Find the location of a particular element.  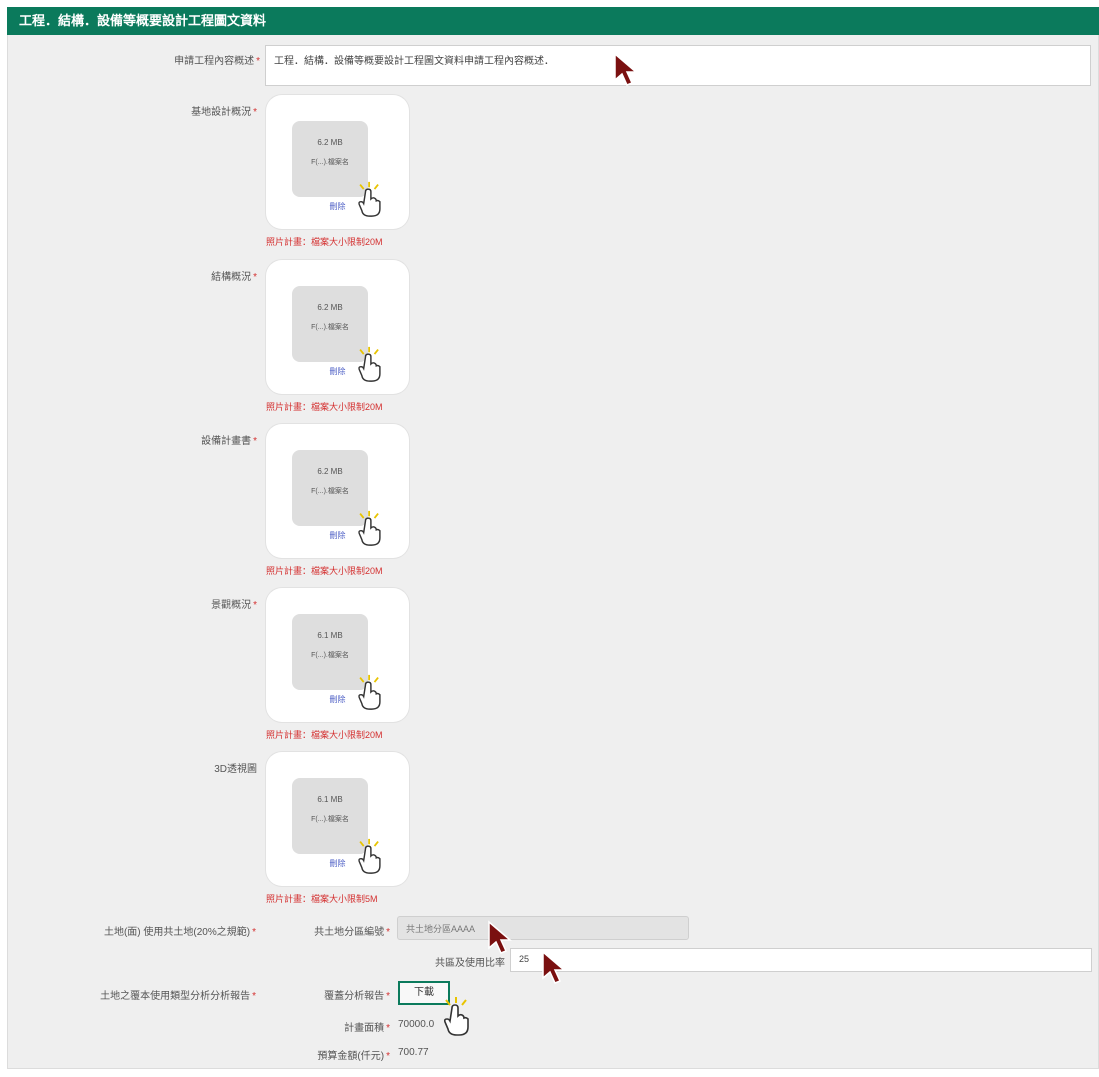

land-section-label: 土地(面) 使用共土地(20%之規範) * is located at coordinates (138, 930).